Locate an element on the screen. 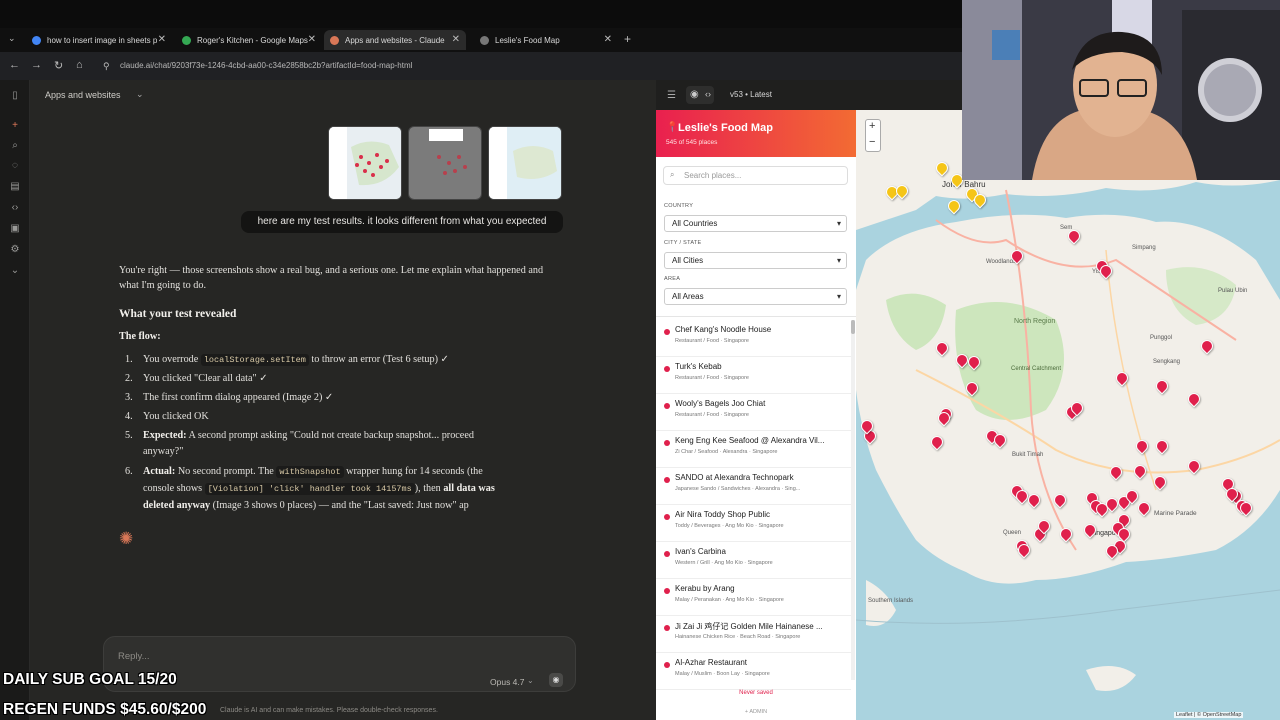 Image resolution: width=1280 pixels, height=720 pixels. model-selector: Opus 4.7 is located at coordinates (507, 682).